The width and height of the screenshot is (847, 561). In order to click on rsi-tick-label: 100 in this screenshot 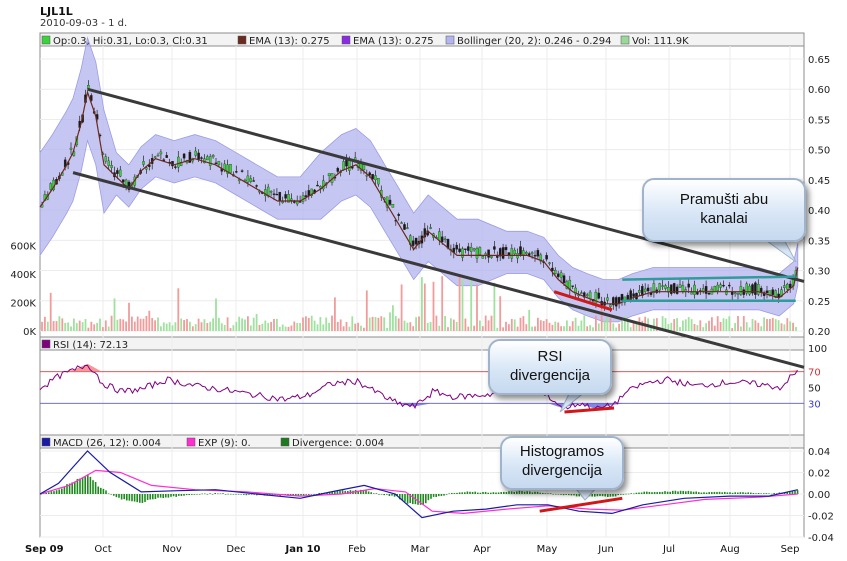, I will do `click(817, 349)`.